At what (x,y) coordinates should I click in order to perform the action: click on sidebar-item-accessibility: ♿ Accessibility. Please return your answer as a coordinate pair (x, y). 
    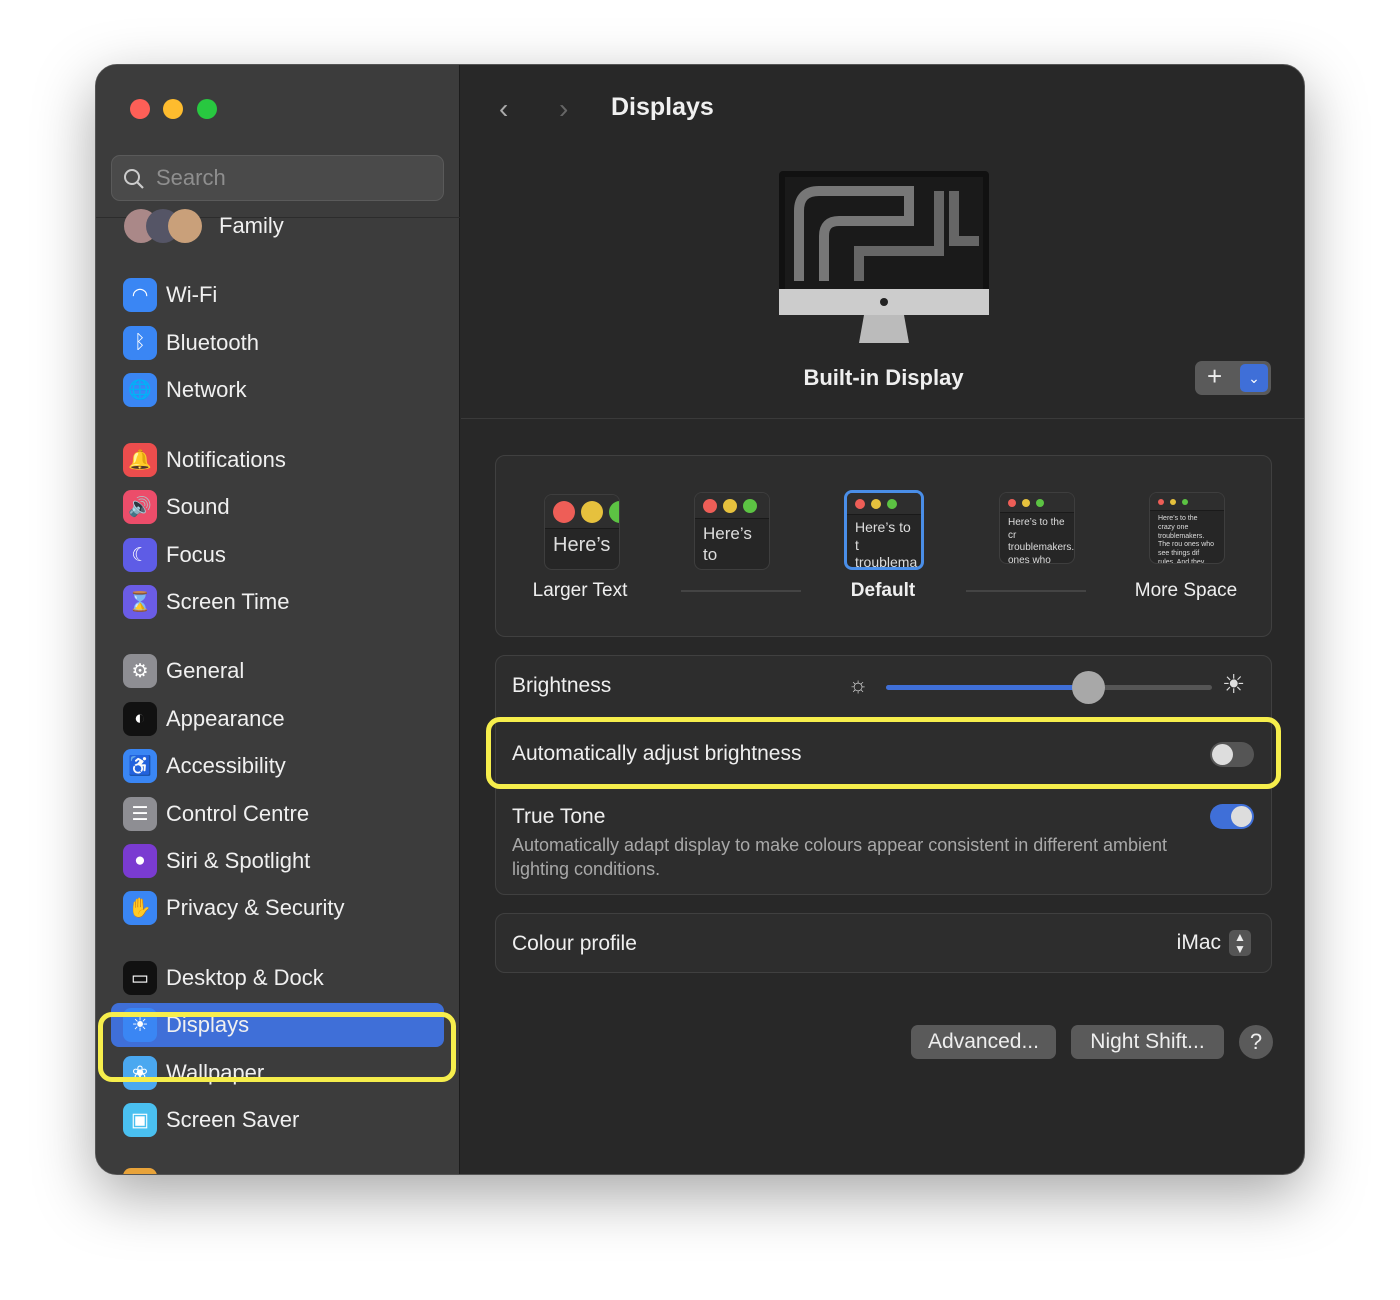
    Looking at the image, I should click on (277, 766).